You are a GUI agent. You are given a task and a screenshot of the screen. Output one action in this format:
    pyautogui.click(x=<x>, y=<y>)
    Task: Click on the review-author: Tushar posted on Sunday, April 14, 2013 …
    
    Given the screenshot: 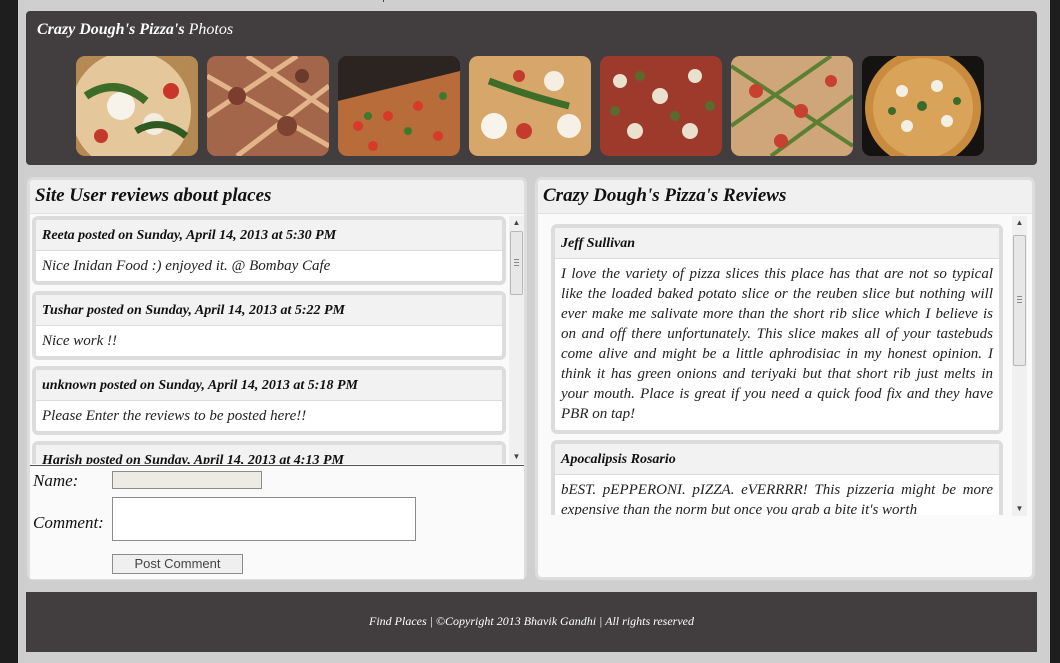 What is the action you would take?
    pyautogui.click(x=269, y=310)
    